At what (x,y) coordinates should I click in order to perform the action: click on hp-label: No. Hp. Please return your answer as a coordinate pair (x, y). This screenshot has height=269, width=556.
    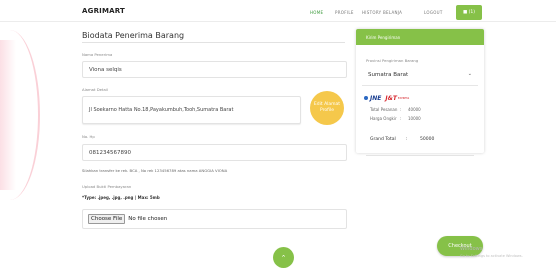
    Looking at the image, I should click on (88, 136).